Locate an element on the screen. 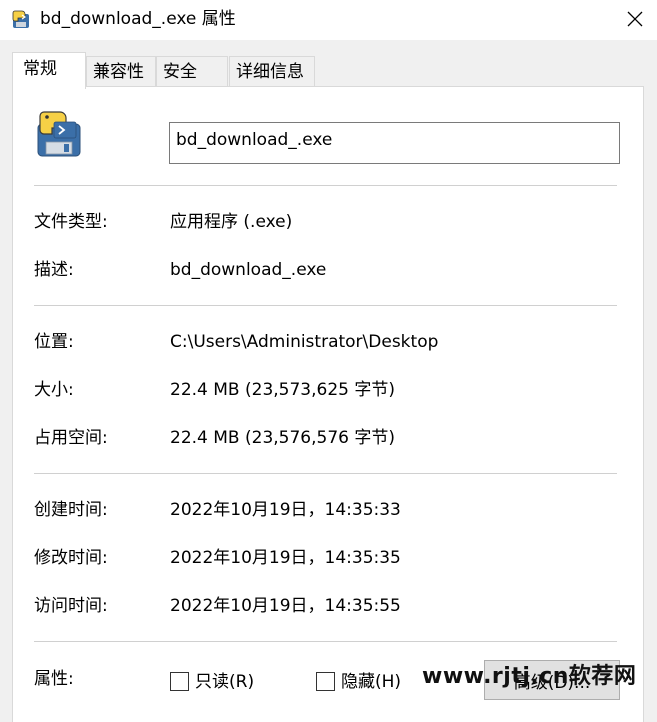 This screenshot has height=722, width=657. readonly-label: 只读(R) is located at coordinates (224, 682).